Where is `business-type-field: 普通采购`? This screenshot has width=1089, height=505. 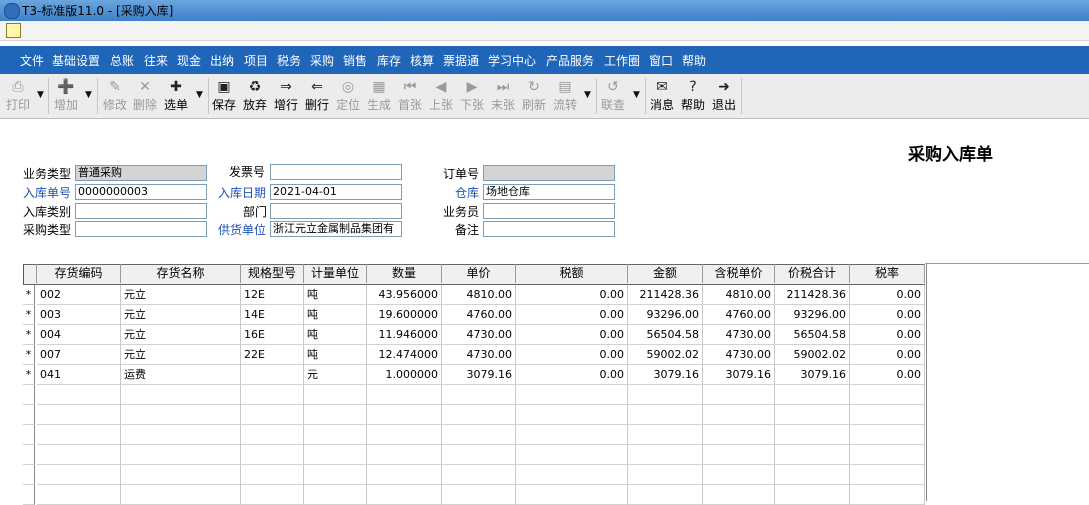
business-type-field: 普通采购 is located at coordinates (141, 173).